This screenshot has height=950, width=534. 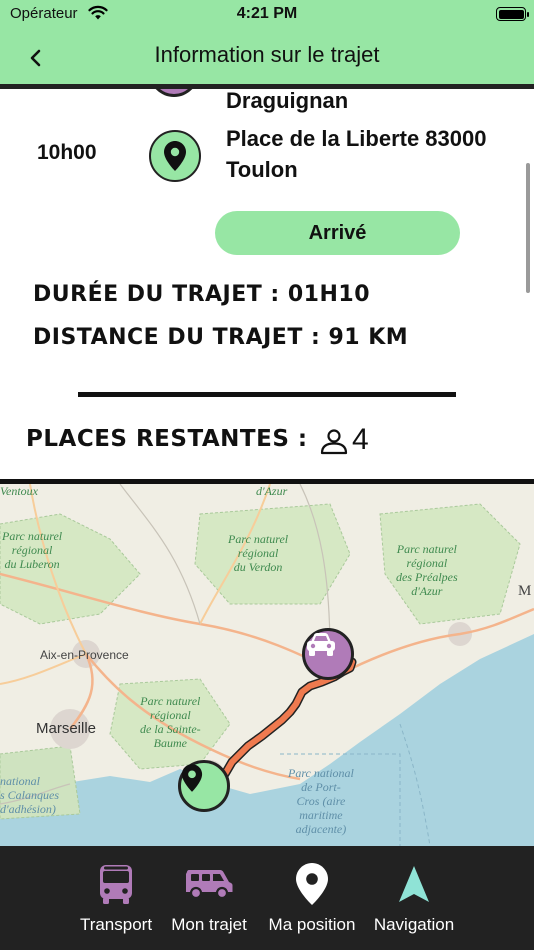 I want to click on section-divider, so click(x=267, y=394).